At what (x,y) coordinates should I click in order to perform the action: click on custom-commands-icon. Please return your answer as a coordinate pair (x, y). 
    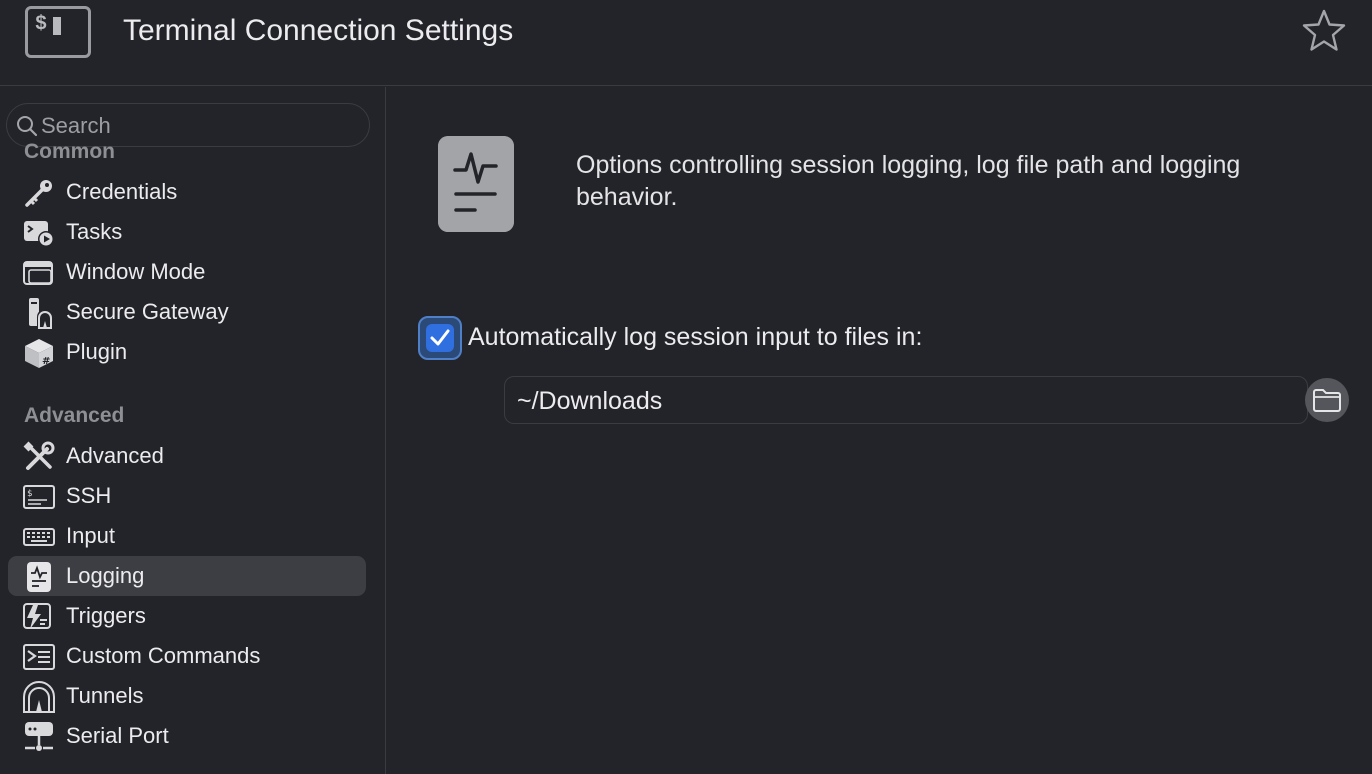
    Looking at the image, I should click on (39, 657).